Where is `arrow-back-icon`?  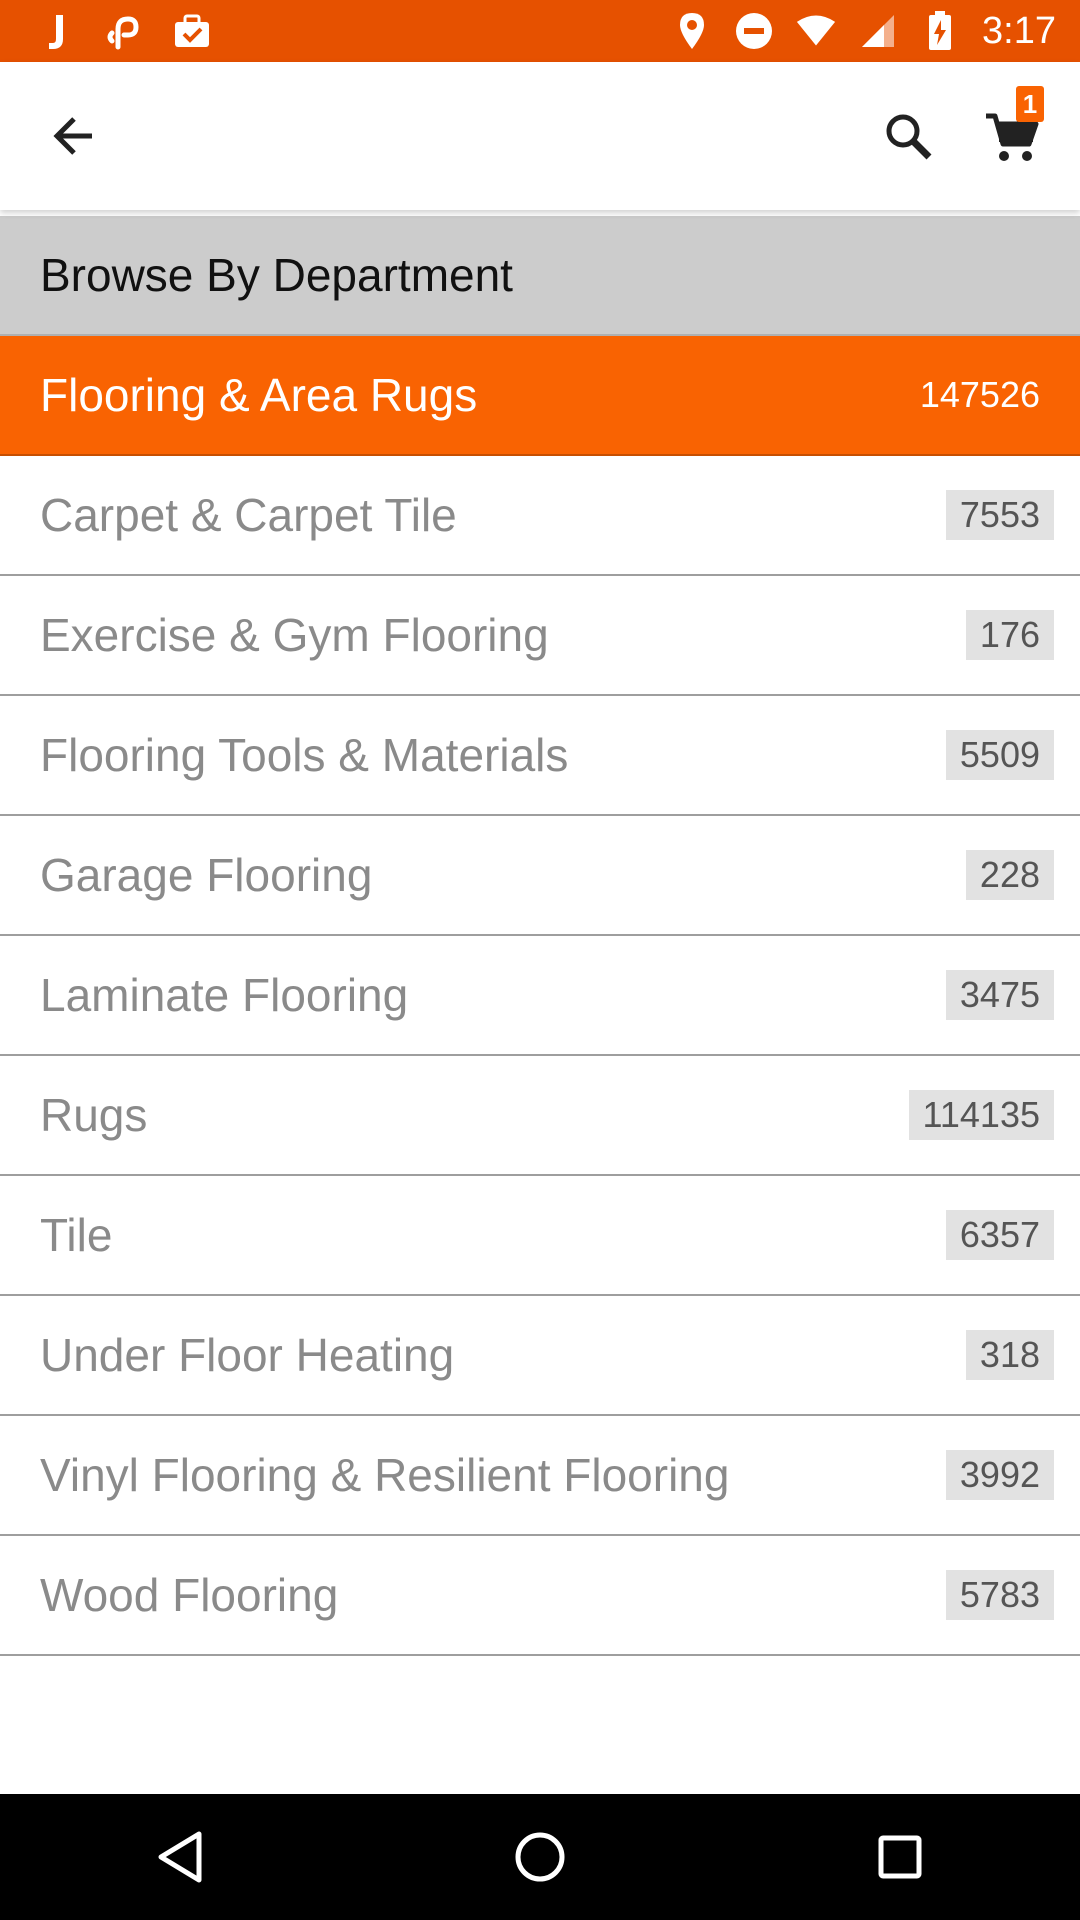
arrow-back-icon is located at coordinates (72, 136).